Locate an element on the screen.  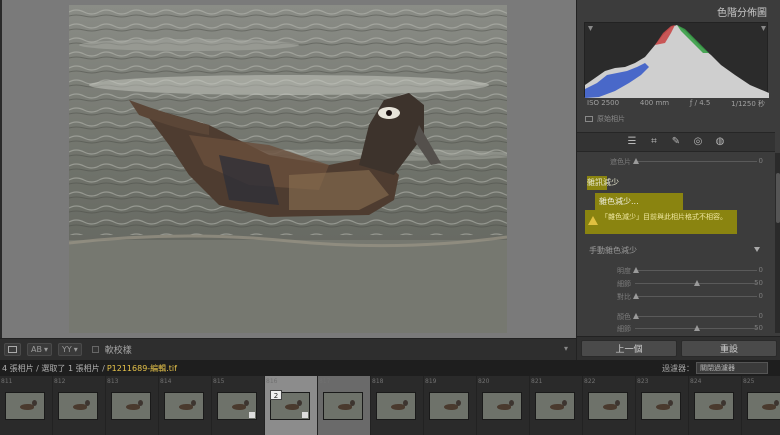
filmstrip-number: 813 is located at coordinates (113, 381).